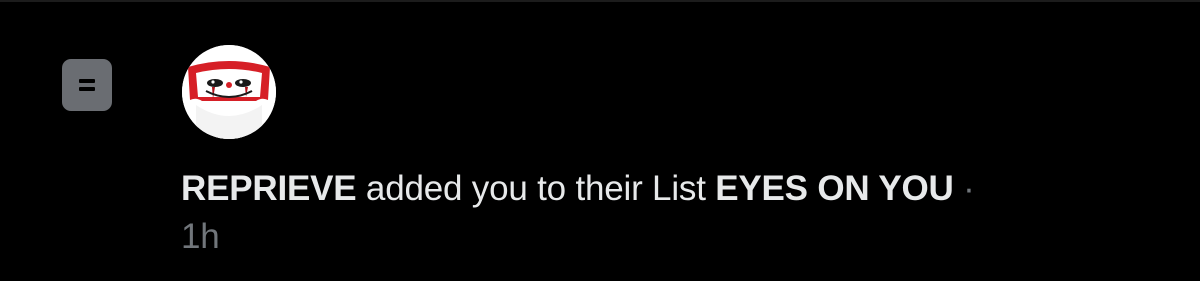 The height and width of the screenshot is (281, 1200). I want to click on clown-mask-avatar-icon, so click(229, 92).